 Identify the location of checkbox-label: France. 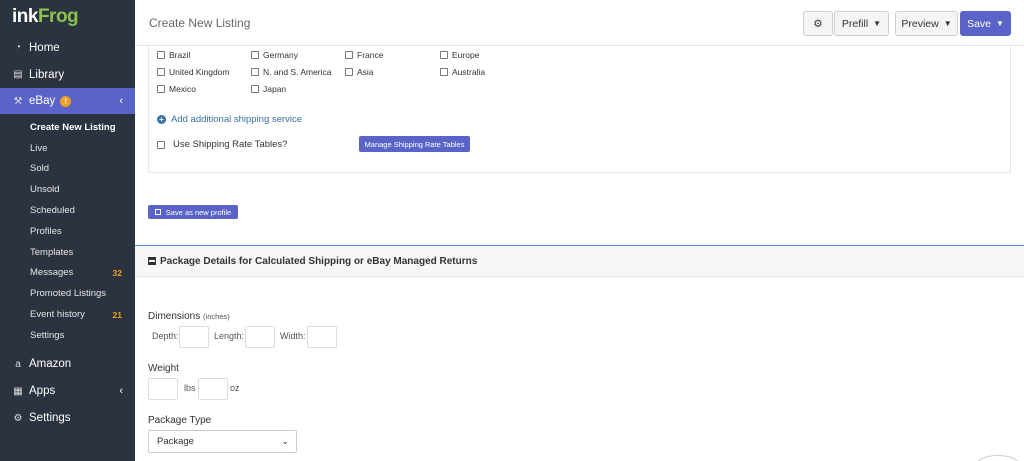
(370, 55).